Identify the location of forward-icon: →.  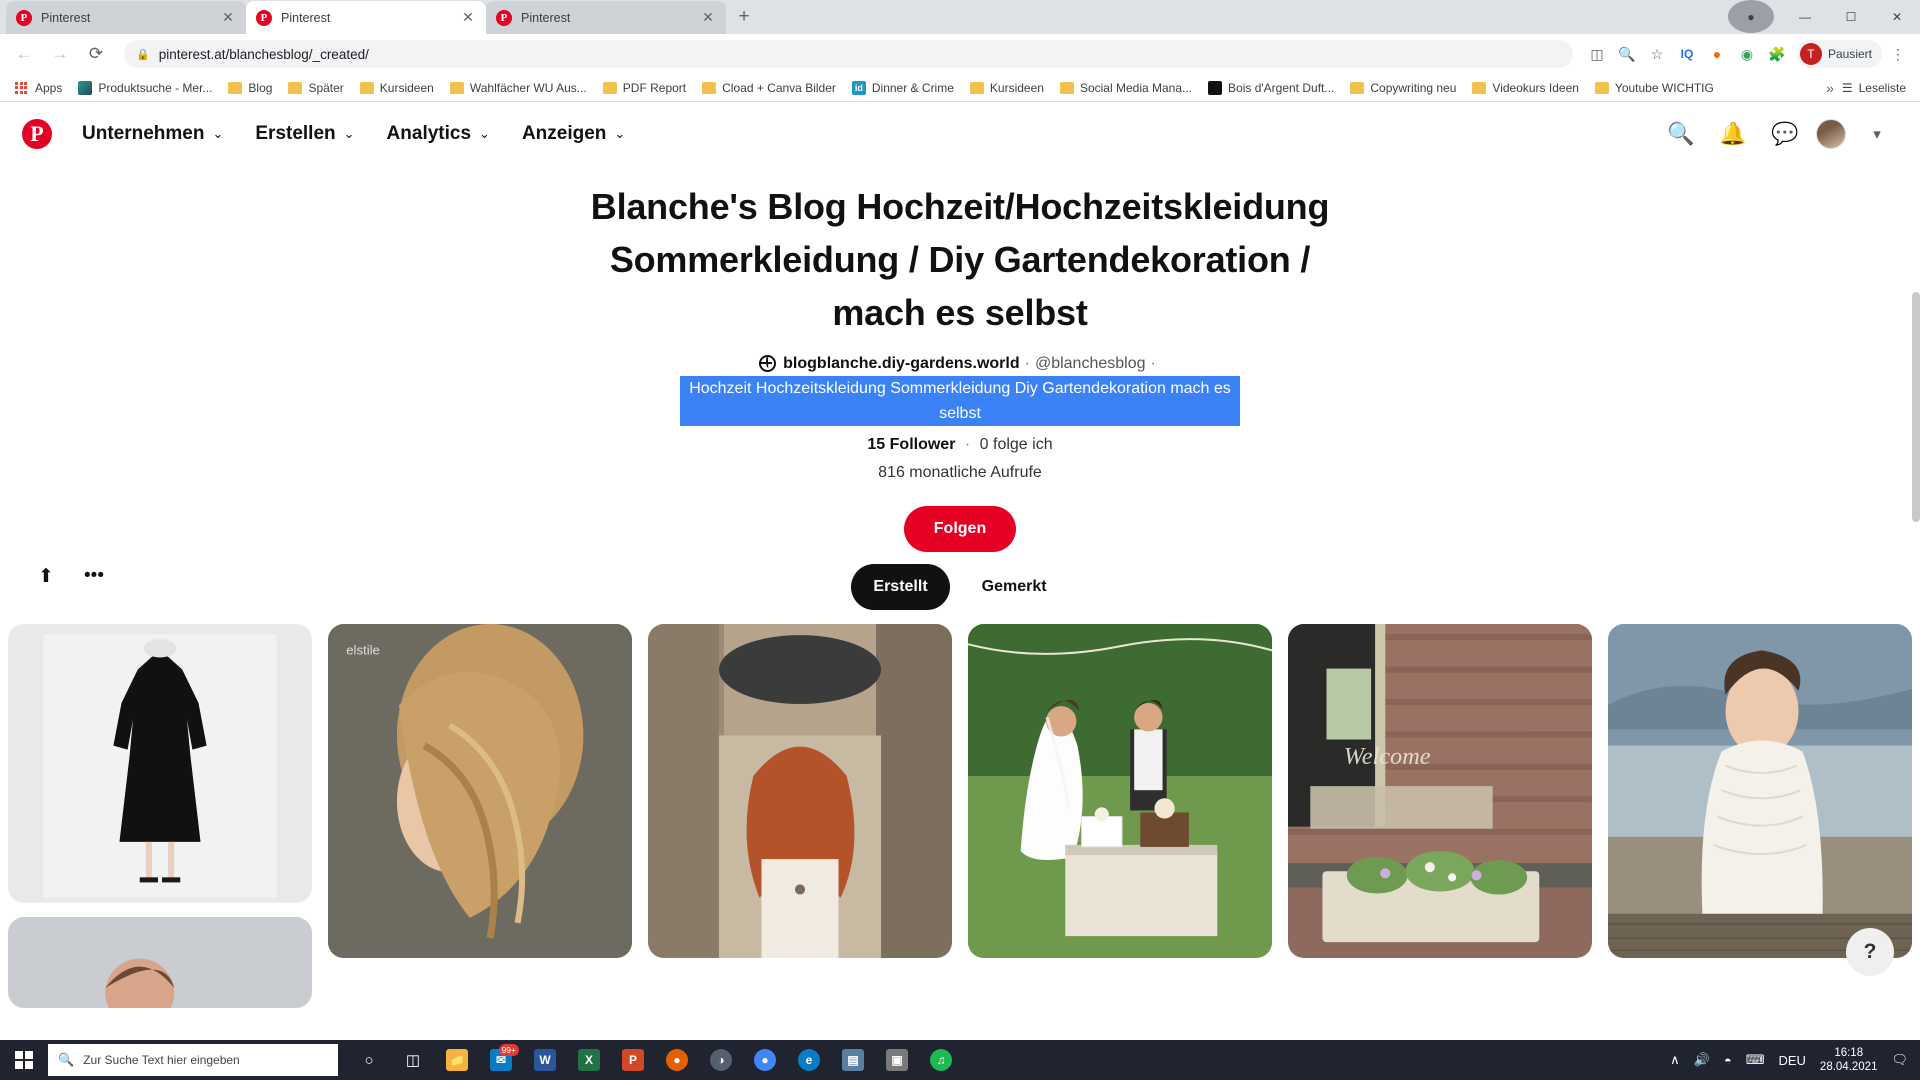
(60, 54).